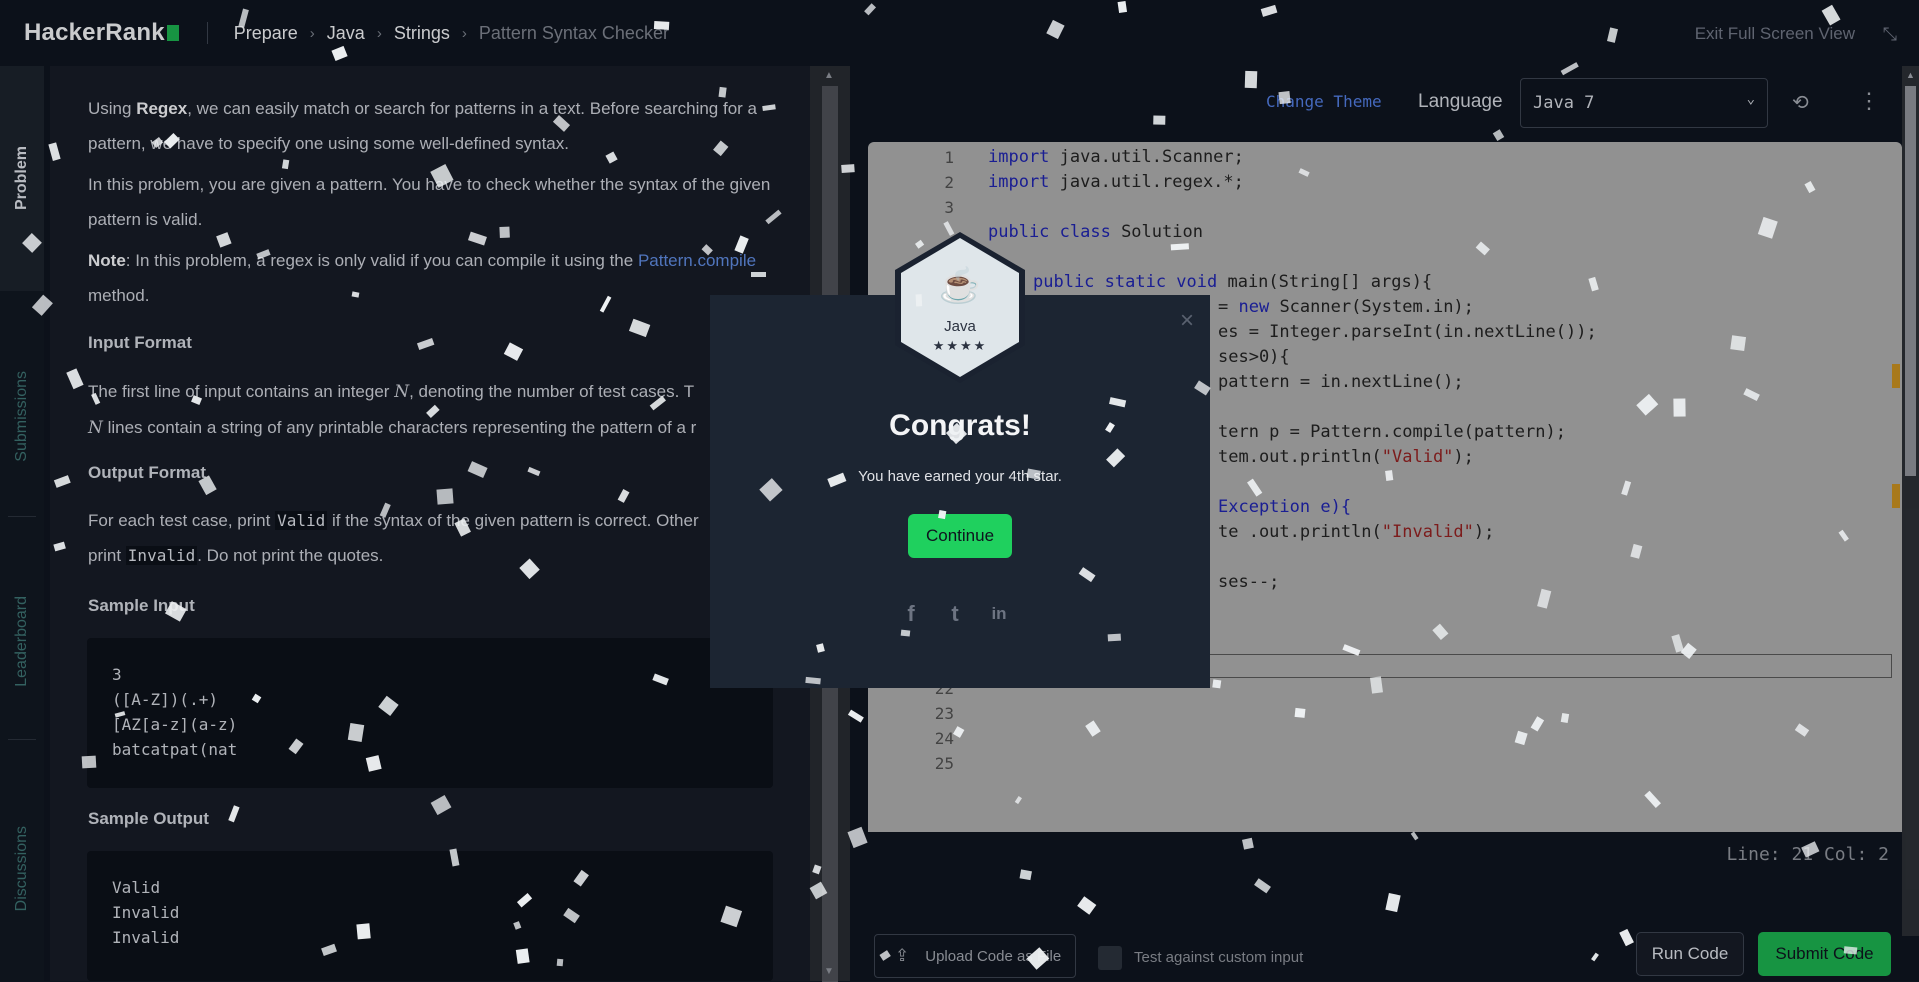 This screenshot has width=1919, height=982. Describe the element at coordinates (960, 476) in the screenshot. I see `congrats-message: You have earned your 4th star.` at that location.